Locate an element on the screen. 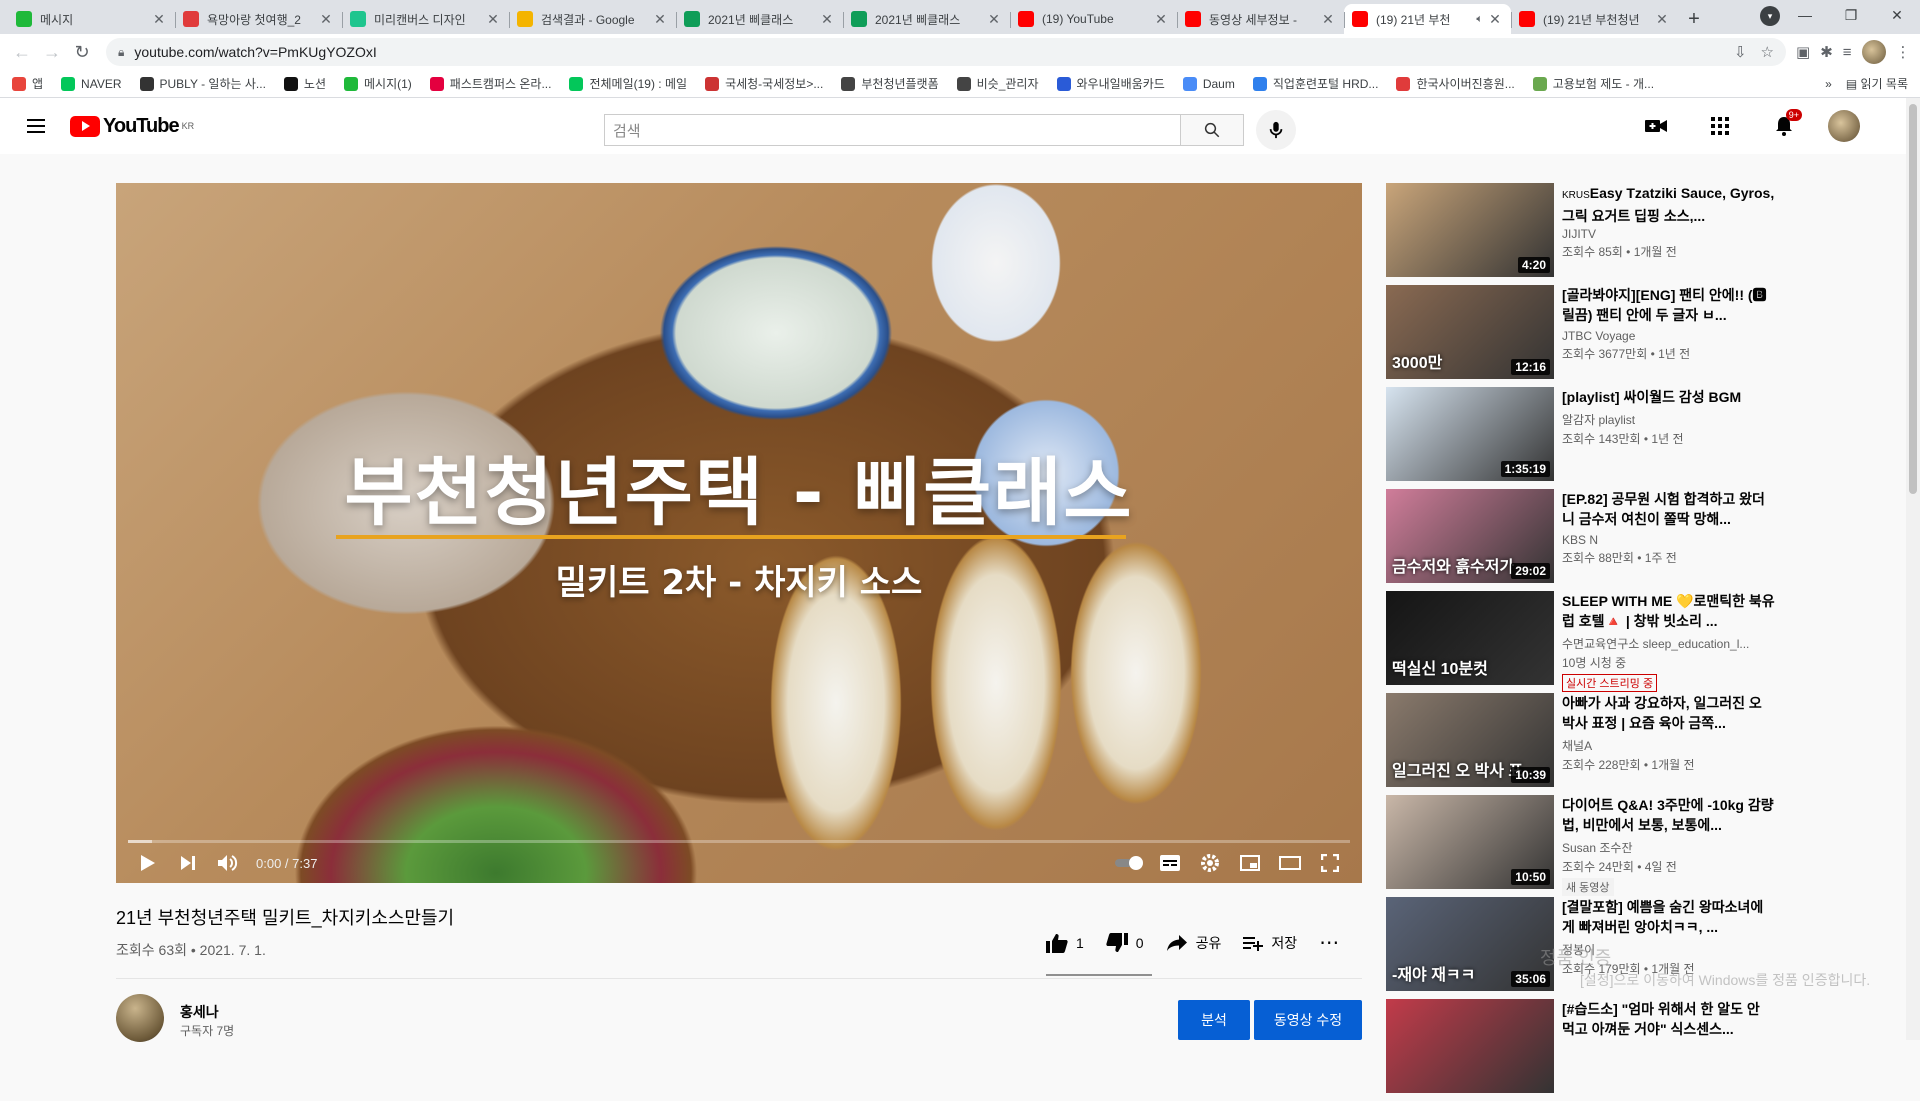 The image size is (1920, 1101). recommendation-channel: 알감자 playlist is located at coordinates (1669, 419).